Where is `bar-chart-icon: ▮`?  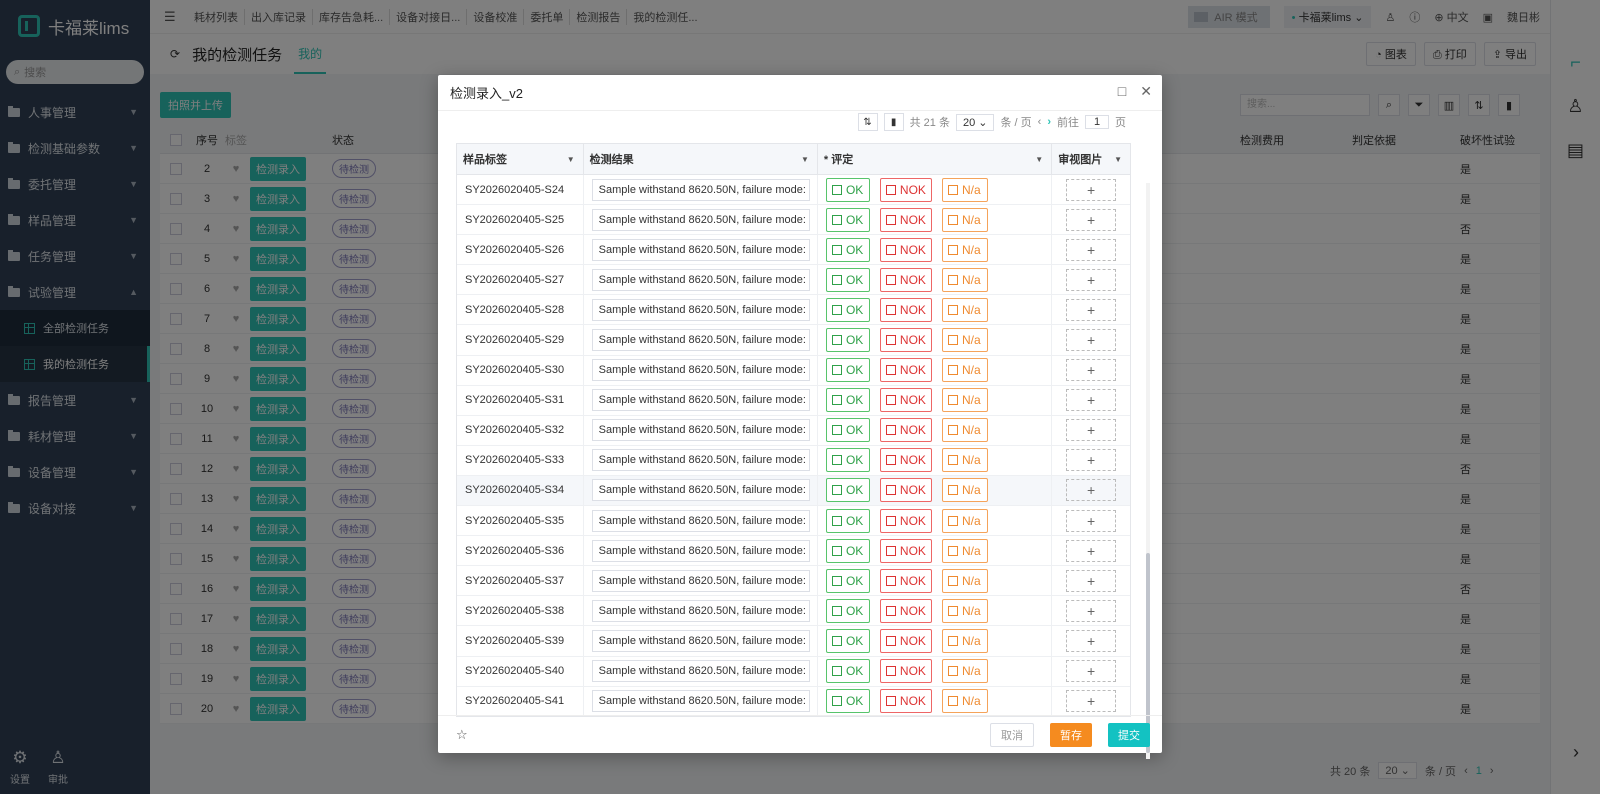 bar-chart-icon: ▮ is located at coordinates (893, 122).